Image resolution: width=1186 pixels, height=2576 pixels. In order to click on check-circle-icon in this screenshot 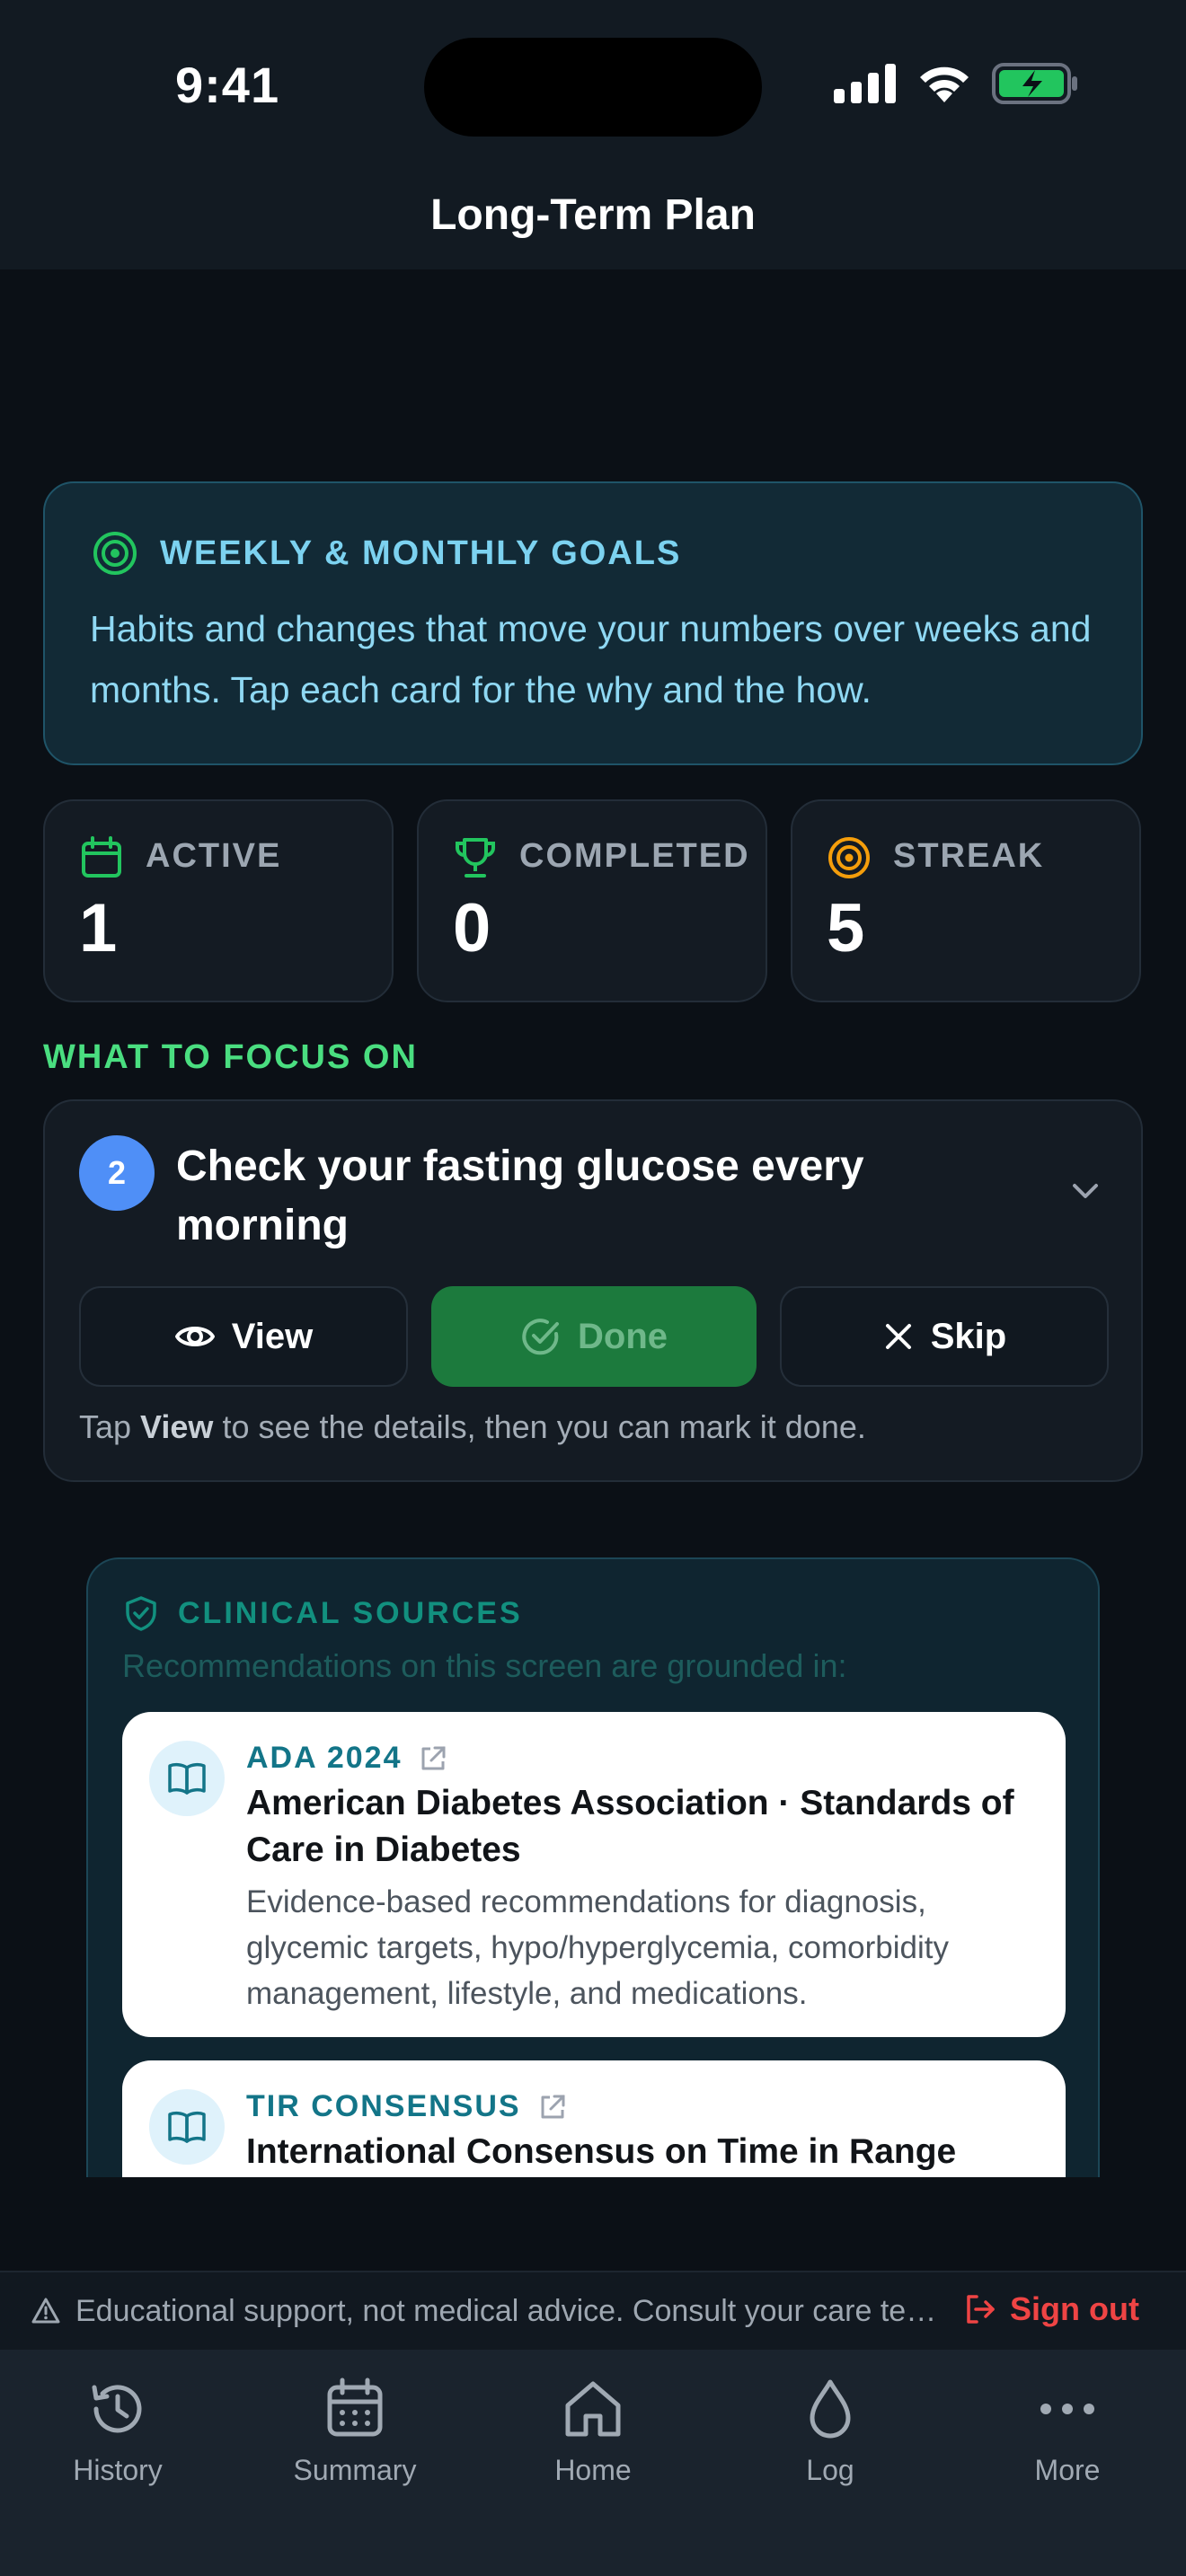, I will do `click(540, 1337)`.